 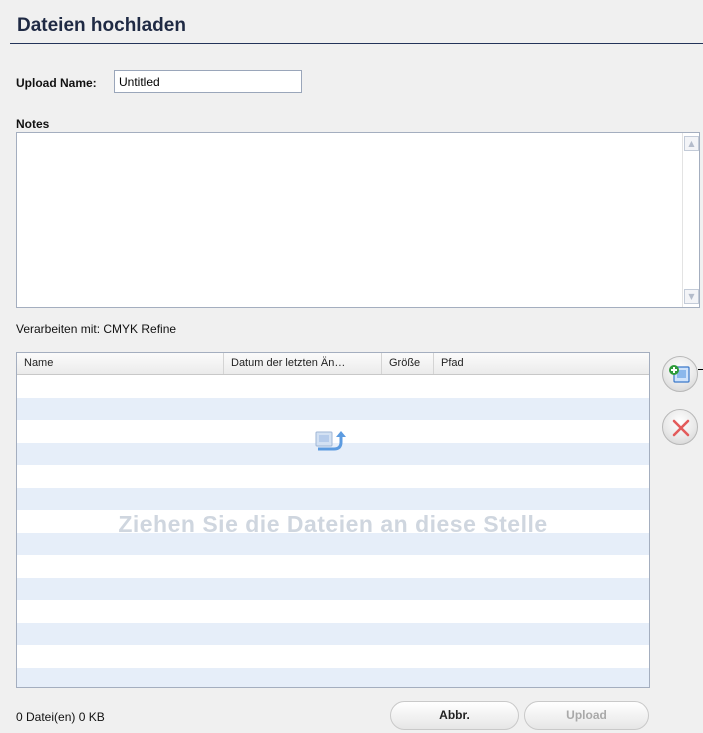 I want to click on upload-name-label: Upload Name:, so click(x=56, y=83).